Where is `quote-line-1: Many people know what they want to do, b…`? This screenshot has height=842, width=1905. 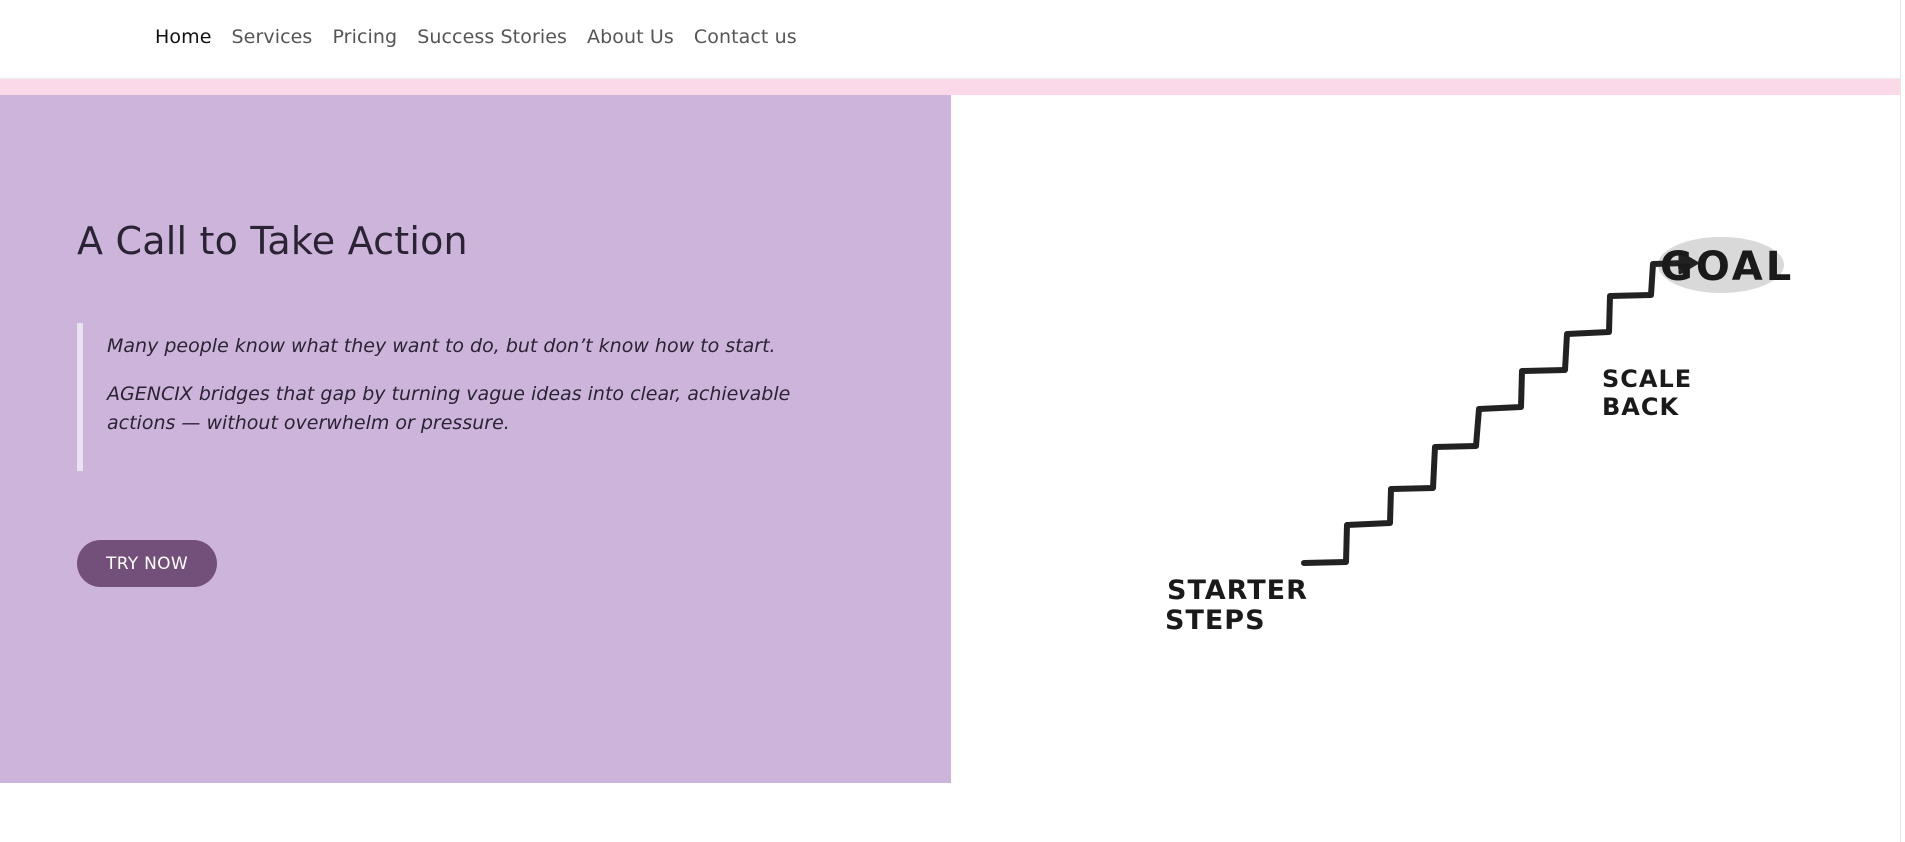 quote-line-1: Many people know what they want to do, b… is located at coordinates (441, 346).